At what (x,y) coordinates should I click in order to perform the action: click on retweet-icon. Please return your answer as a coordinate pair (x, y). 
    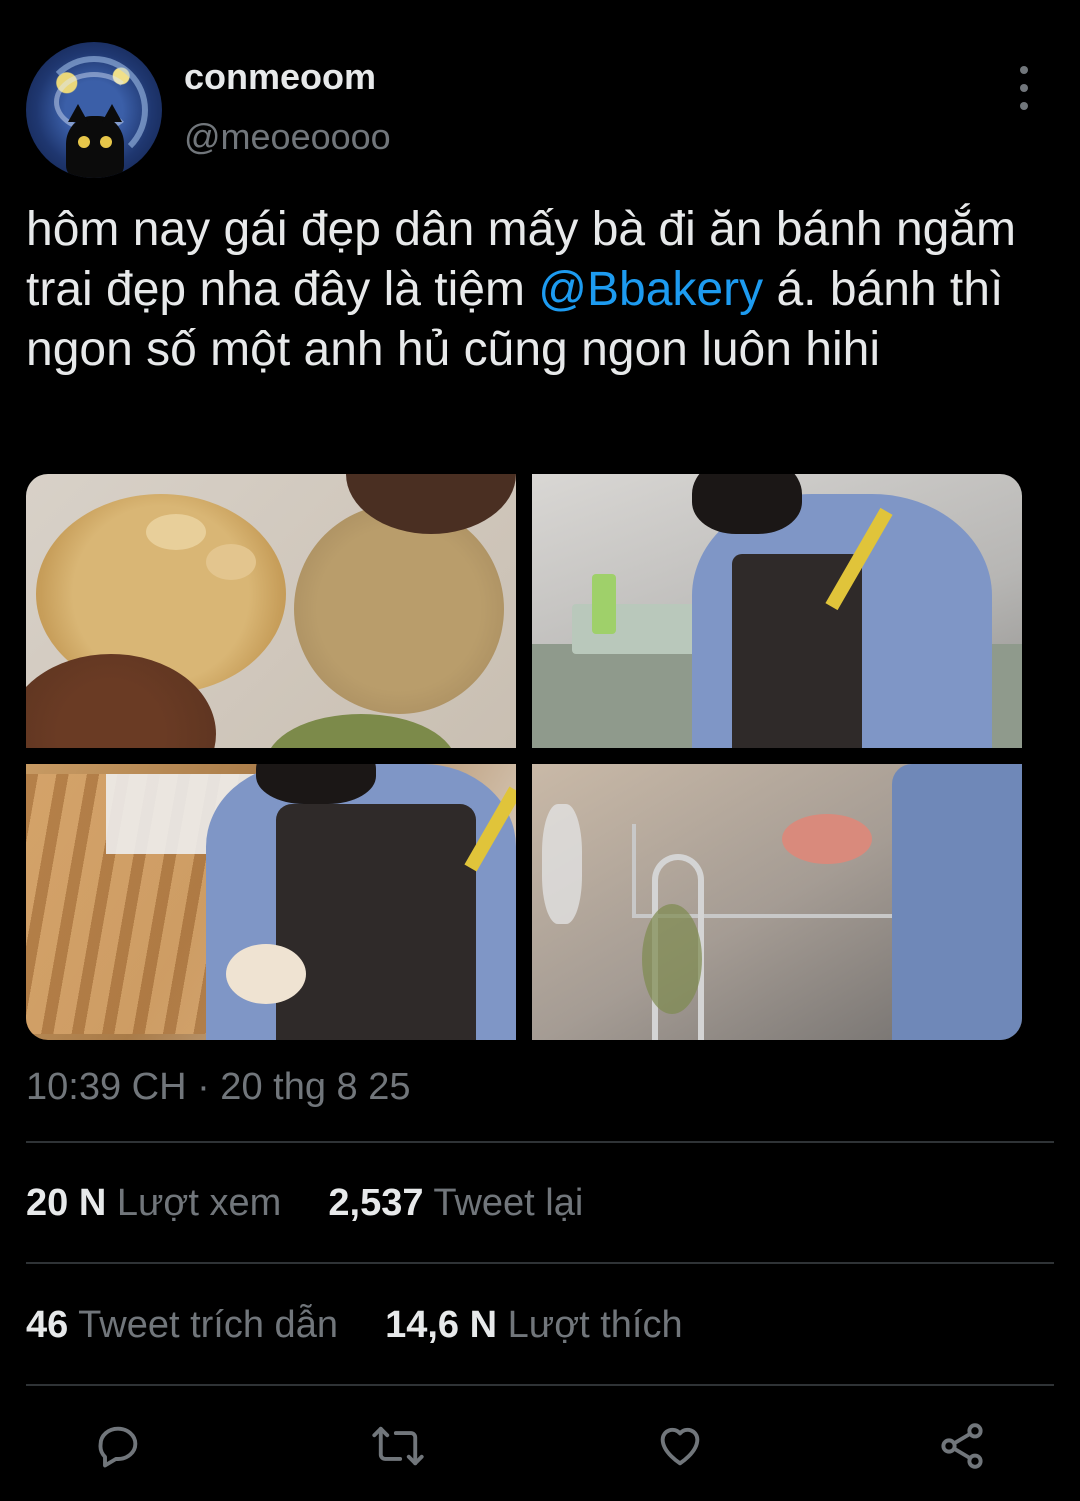
    Looking at the image, I should click on (398, 1446).